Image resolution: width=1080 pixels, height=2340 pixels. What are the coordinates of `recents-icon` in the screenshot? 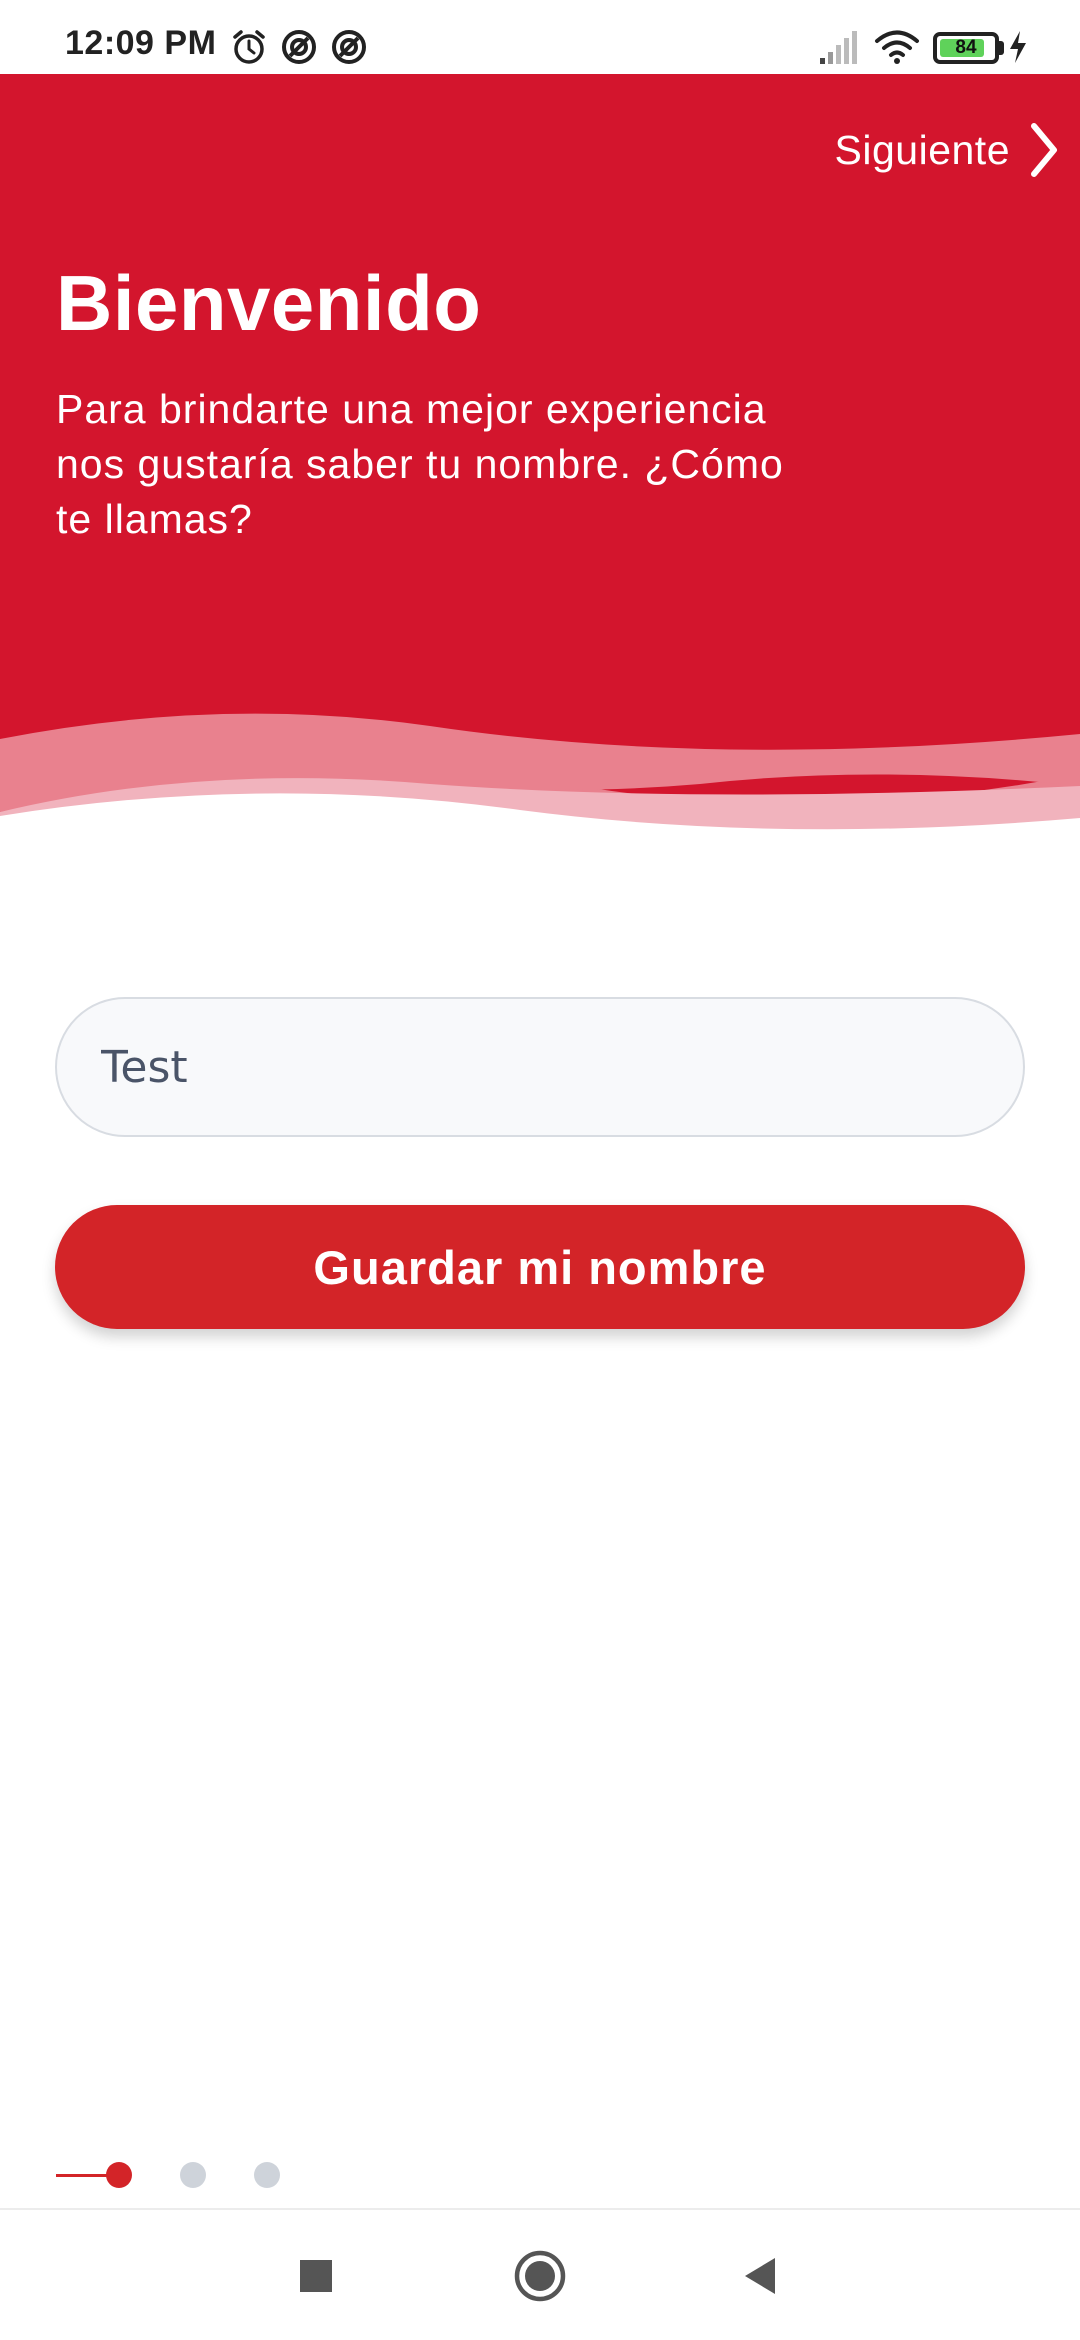 It's located at (316, 2276).